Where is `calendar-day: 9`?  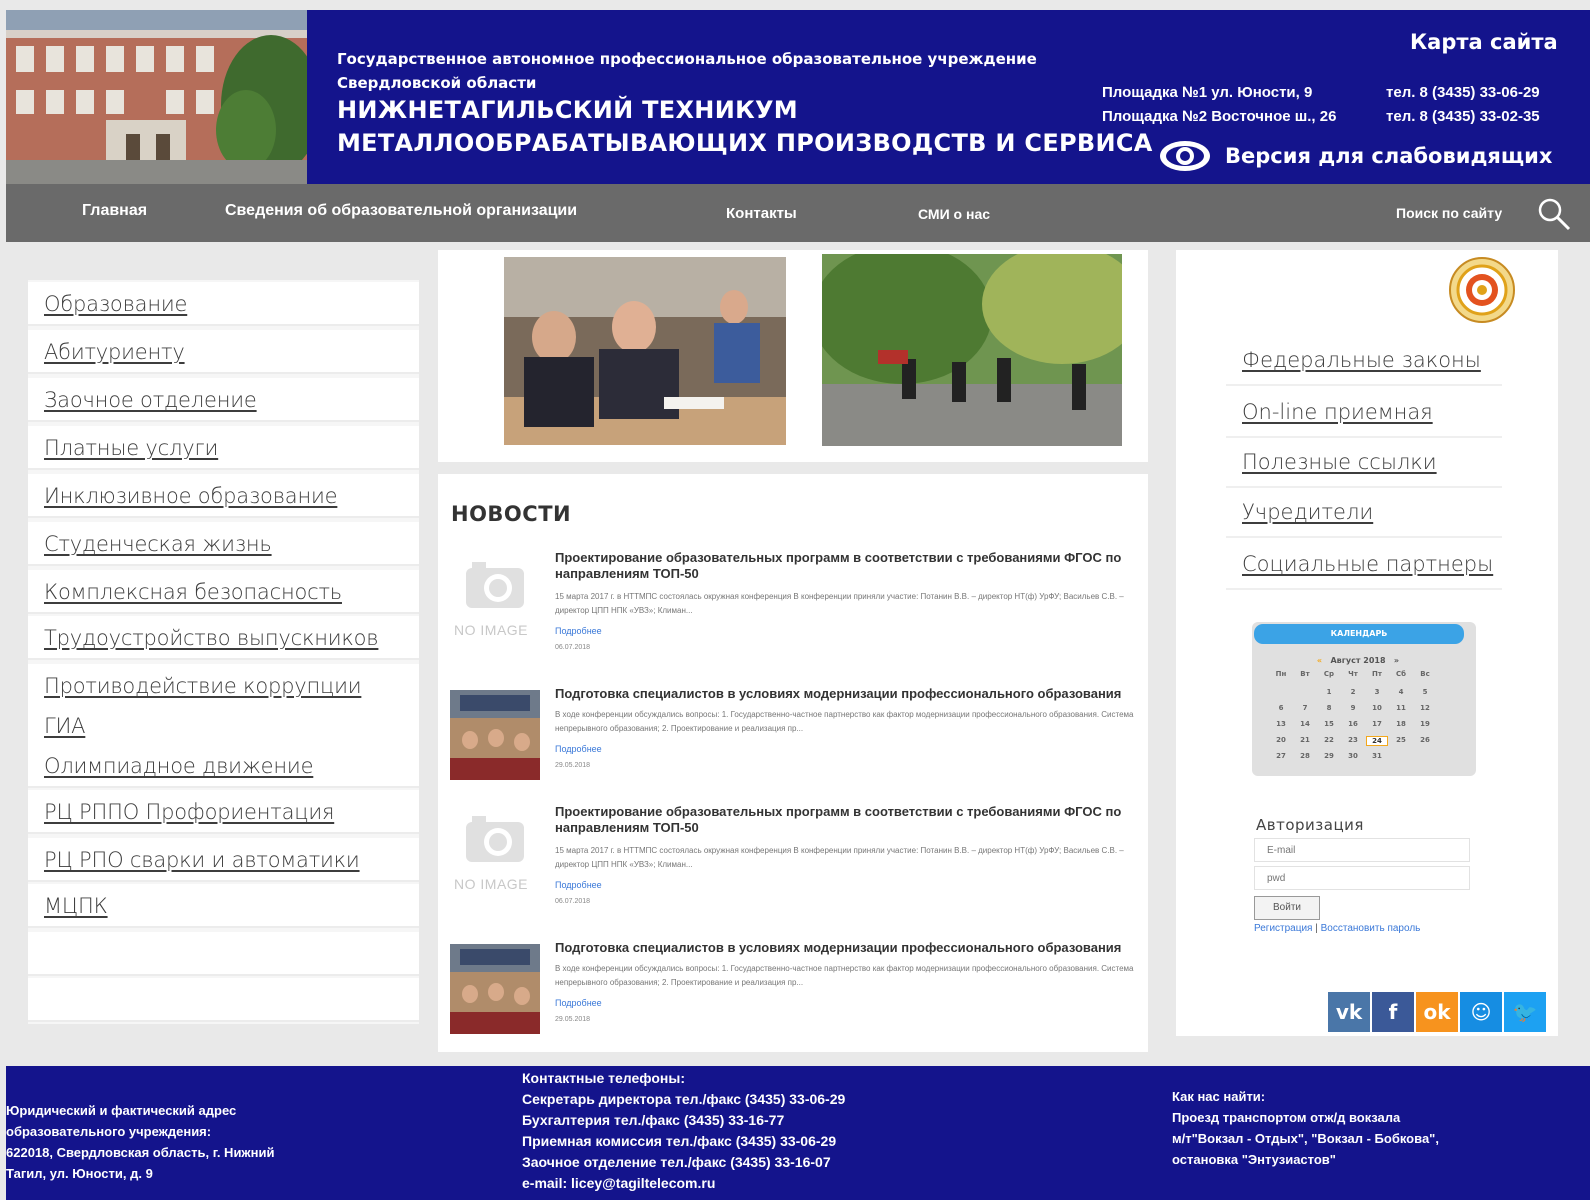 calendar-day: 9 is located at coordinates (1353, 708).